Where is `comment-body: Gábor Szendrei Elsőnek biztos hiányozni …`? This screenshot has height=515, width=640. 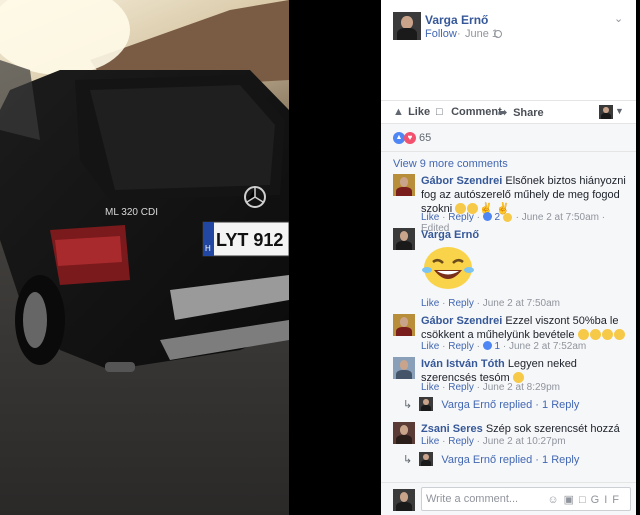 comment-body: Gábor Szendrei Elsőnek biztos hiányozni … is located at coordinates (524, 195).